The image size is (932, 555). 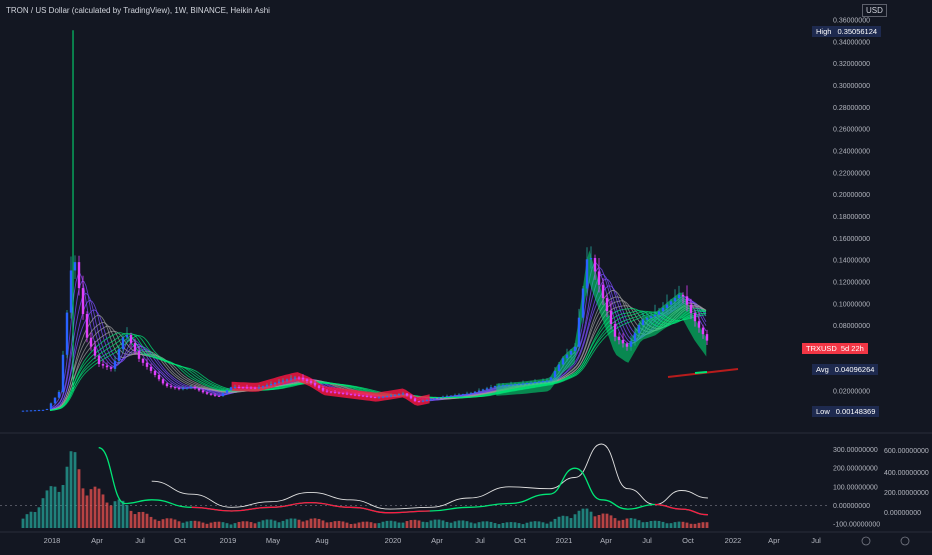 What do you see at coordinates (429, 476) in the screenshot?
I see `oscillator-white-line` at bounding box center [429, 476].